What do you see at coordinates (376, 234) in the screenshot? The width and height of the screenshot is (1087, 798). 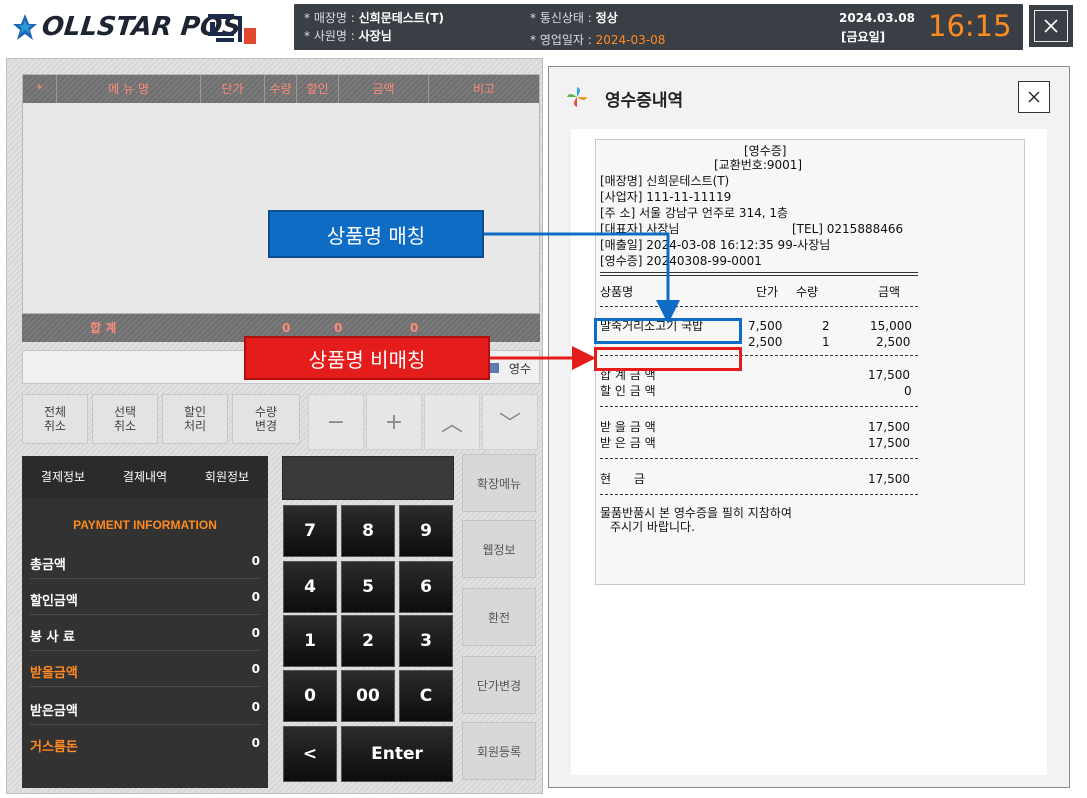 I see `matched-callout: 상품명 매칭` at bounding box center [376, 234].